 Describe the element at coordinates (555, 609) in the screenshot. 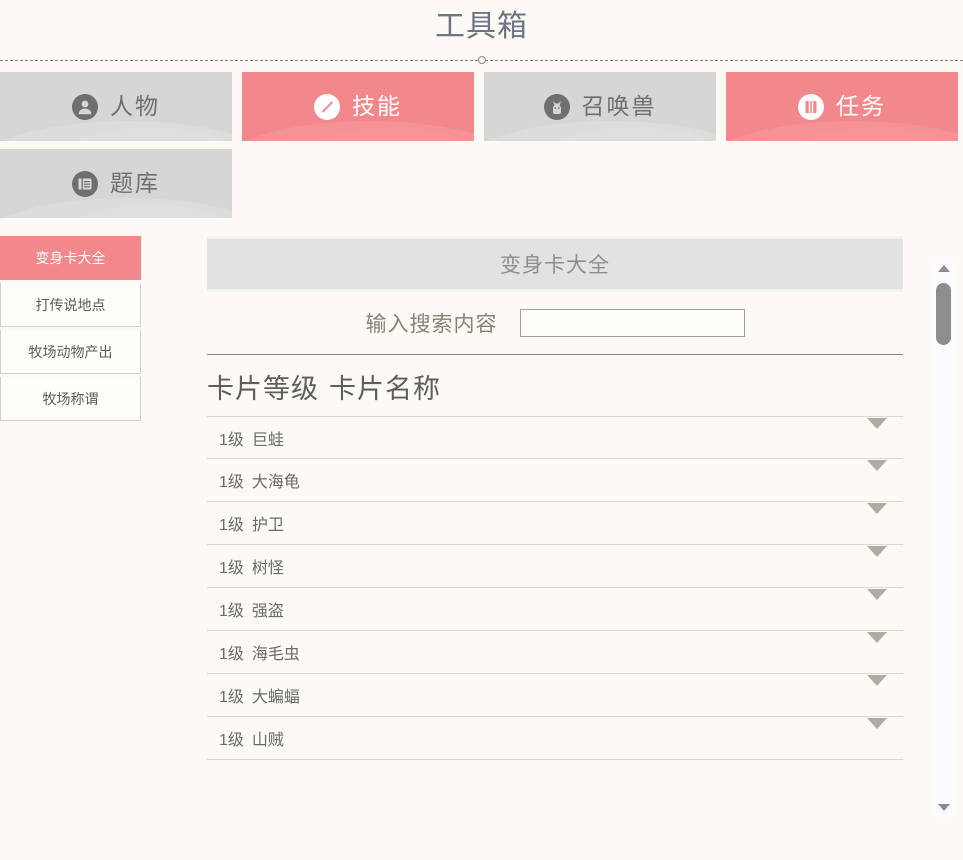

I see `table-row: 1级 强盗` at that location.